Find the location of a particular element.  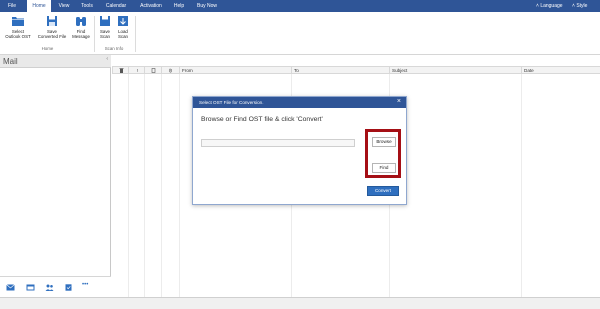

ost-path-input is located at coordinates (278, 143).